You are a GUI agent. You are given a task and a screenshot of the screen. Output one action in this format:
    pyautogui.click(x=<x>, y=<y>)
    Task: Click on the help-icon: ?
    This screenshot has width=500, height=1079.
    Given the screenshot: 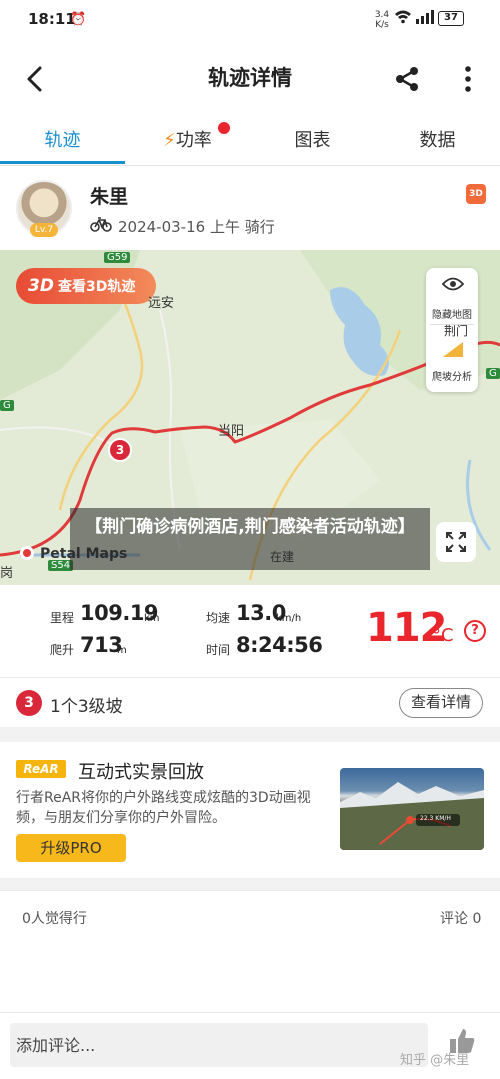 What is the action you would take?
    pyautogui.click(x=475, y=631)
    